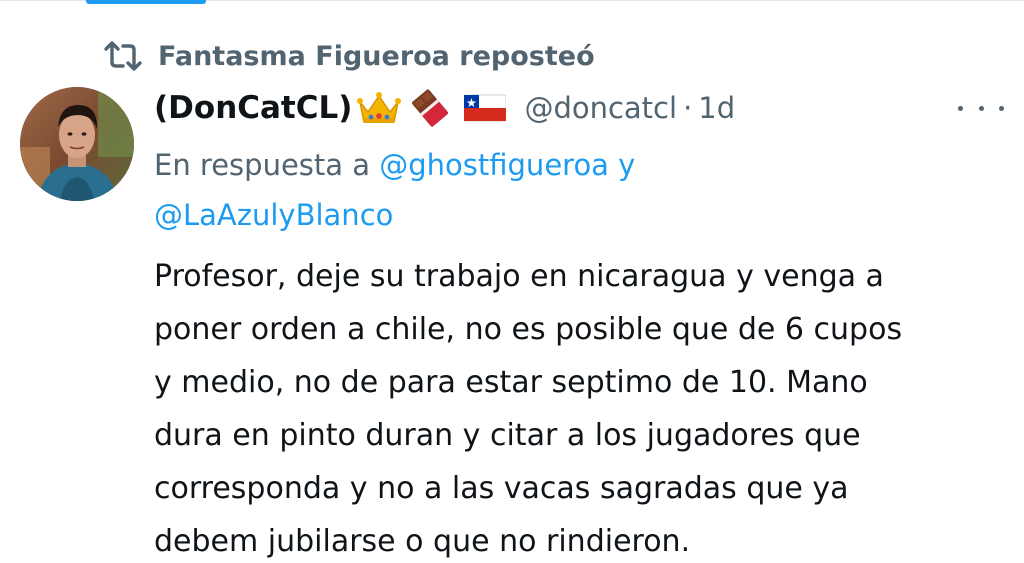 Image resolution: width=1024 pixels, height=563 pixels. What do you see at coordinates (267, 165) in the screenshot?
I see `reply-prefix: En respuesta a` at bounding box center [267, 165].